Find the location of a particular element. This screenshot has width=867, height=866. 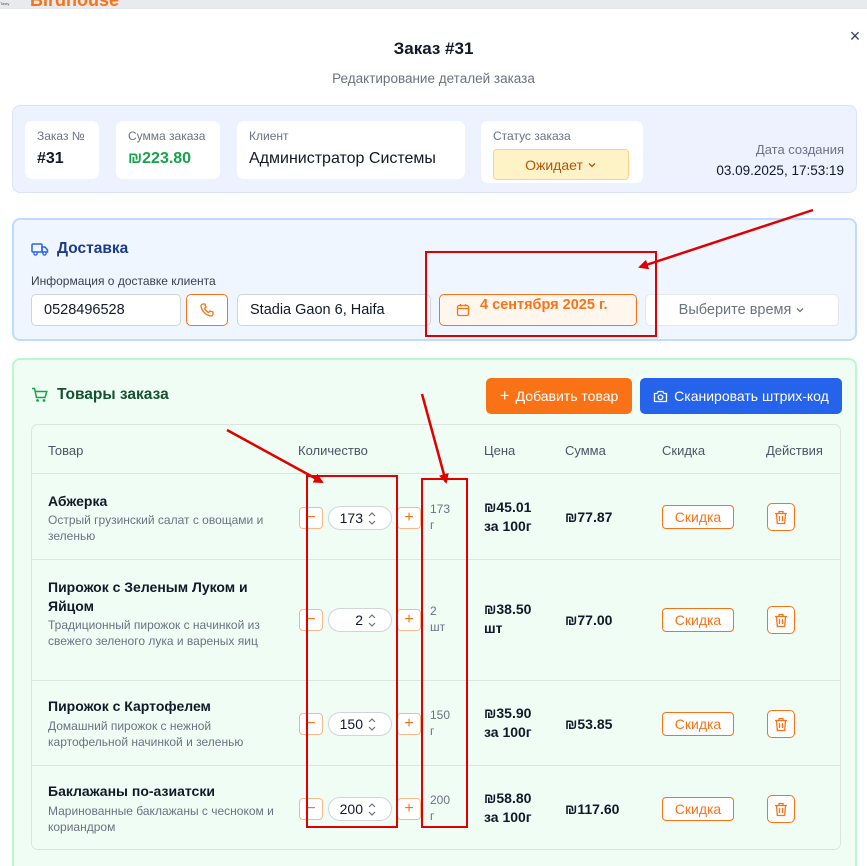

status-value: Ожидает is located at coordinates (554, 164).